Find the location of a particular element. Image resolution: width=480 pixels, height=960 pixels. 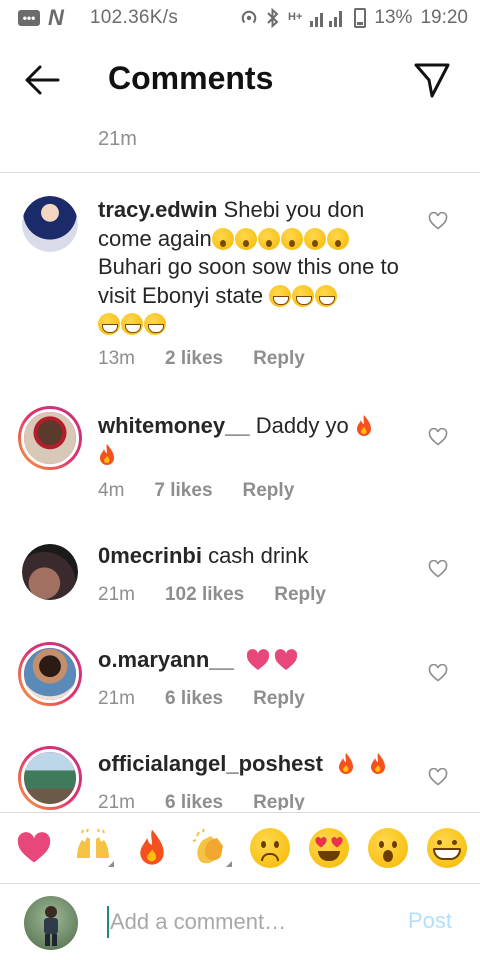

comment-meta: 13m 2 likes Reply is located at coordinates (201, 359).